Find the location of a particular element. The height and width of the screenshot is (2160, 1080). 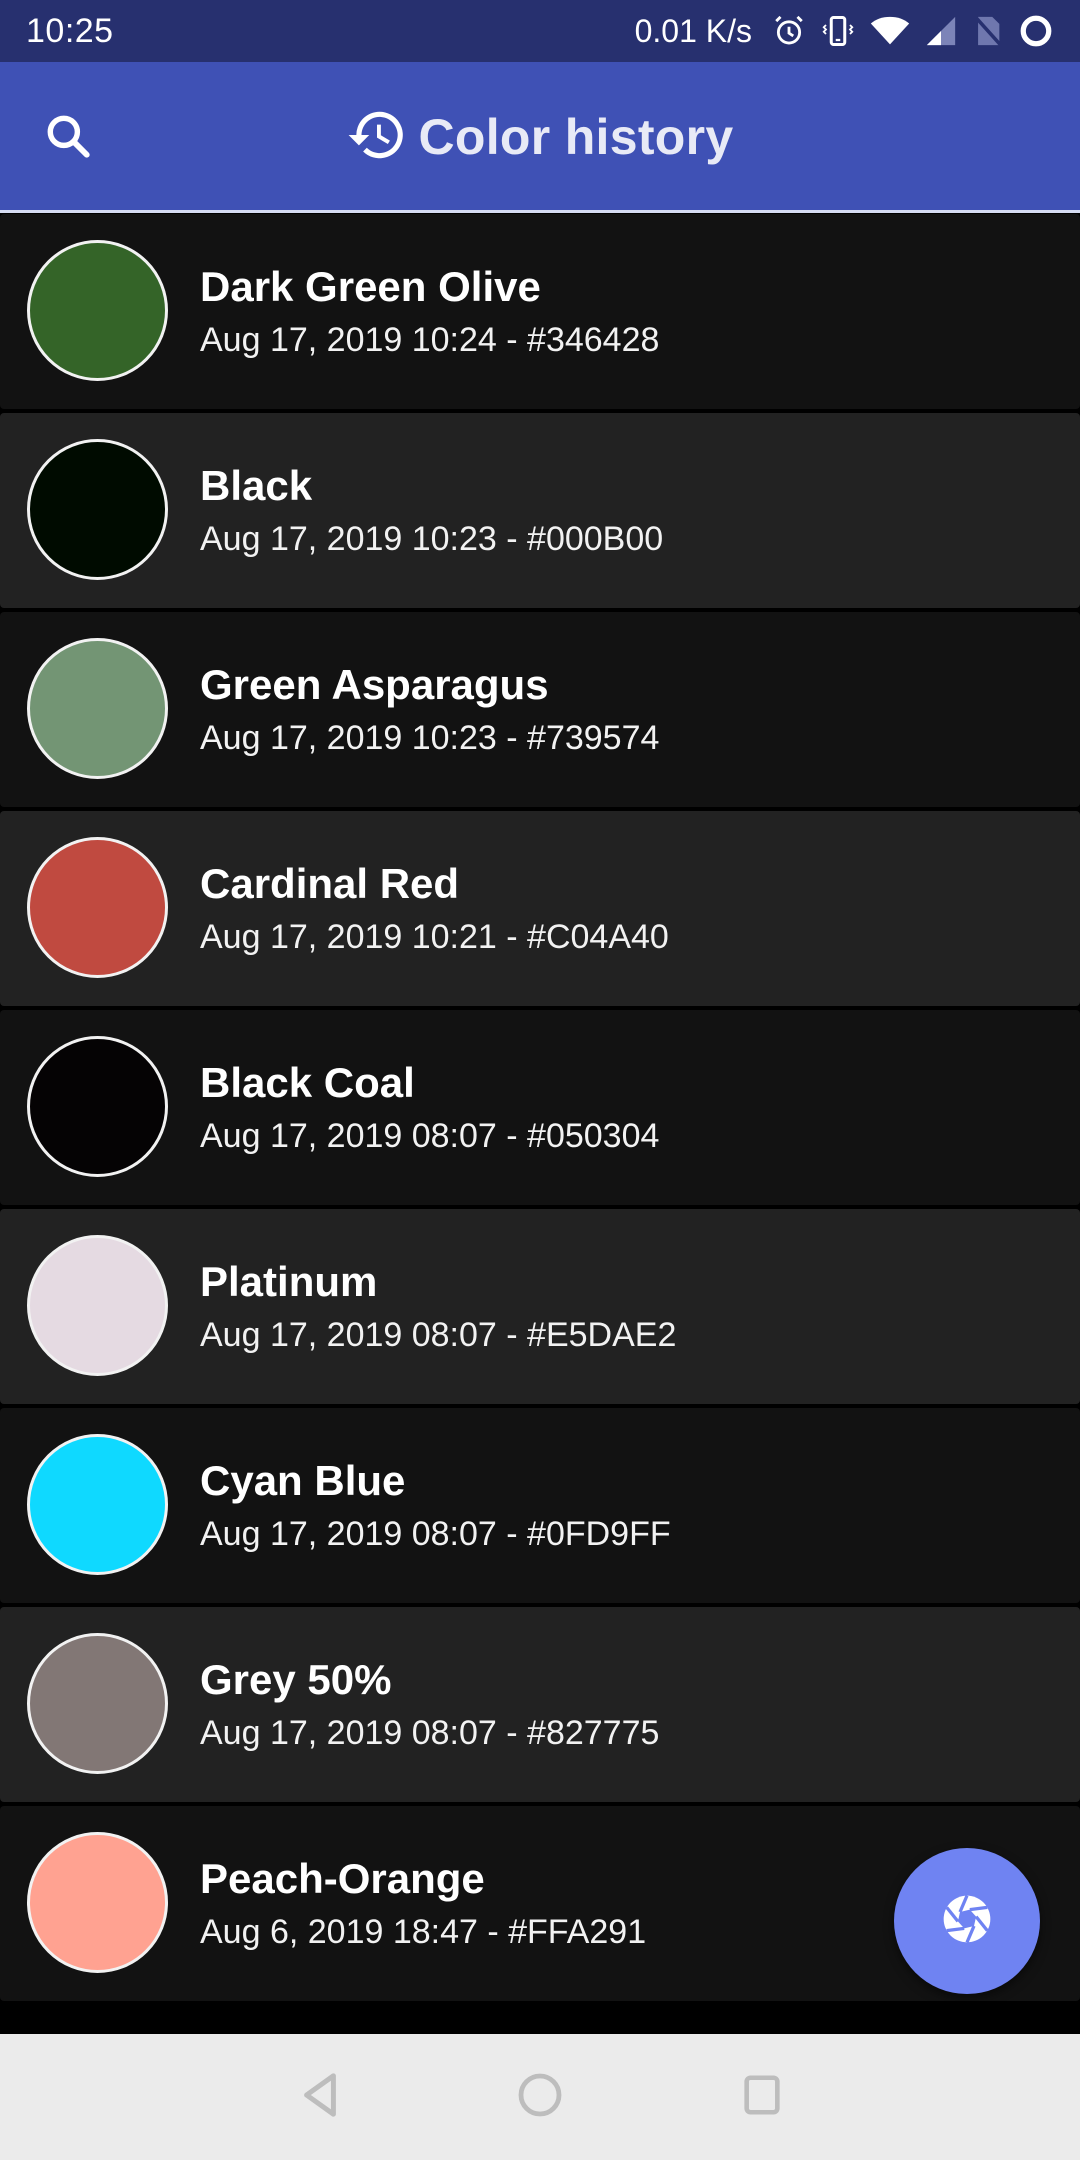

system-nav-bar is located at coordinates (540, 2097).